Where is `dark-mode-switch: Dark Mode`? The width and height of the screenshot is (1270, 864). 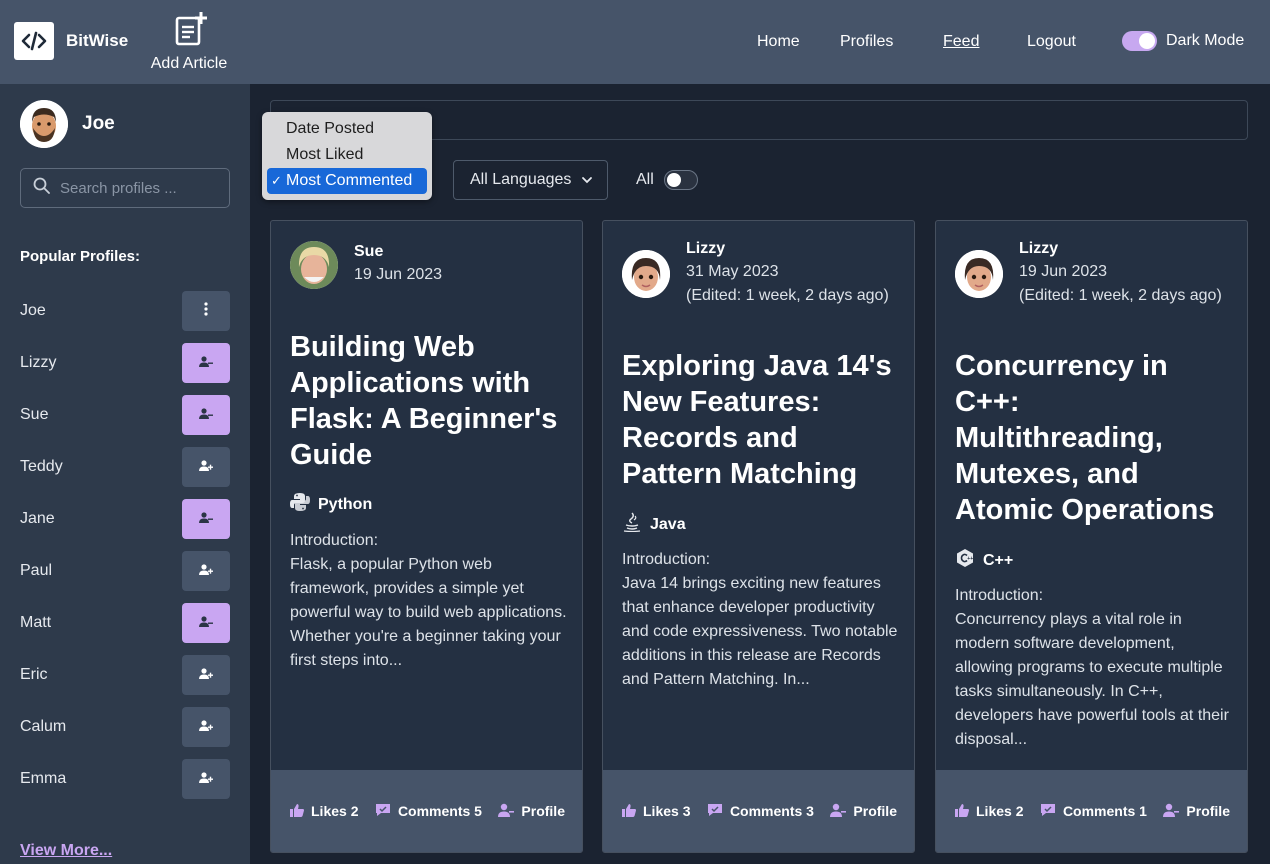
dark-mode-switch: Dark Mode is located at coordinates (1183, 41).